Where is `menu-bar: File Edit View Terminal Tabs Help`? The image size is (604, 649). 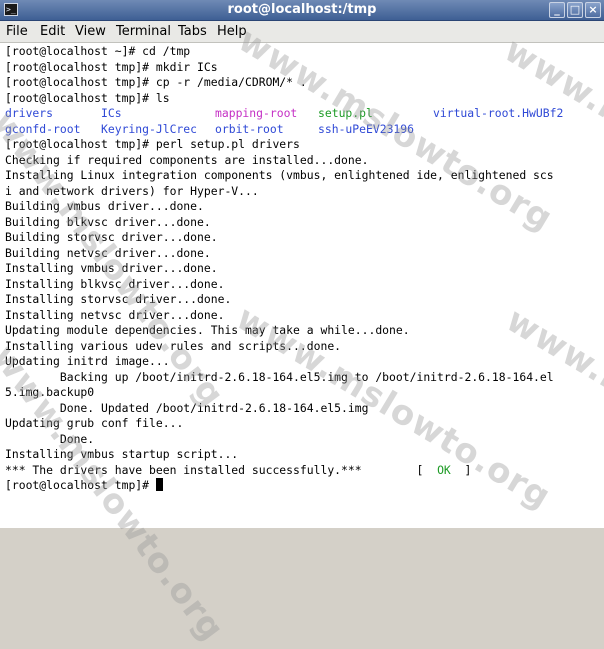
menu-bar: File Edit View Terminal Tabs Help is located at coordinates (302, 32).